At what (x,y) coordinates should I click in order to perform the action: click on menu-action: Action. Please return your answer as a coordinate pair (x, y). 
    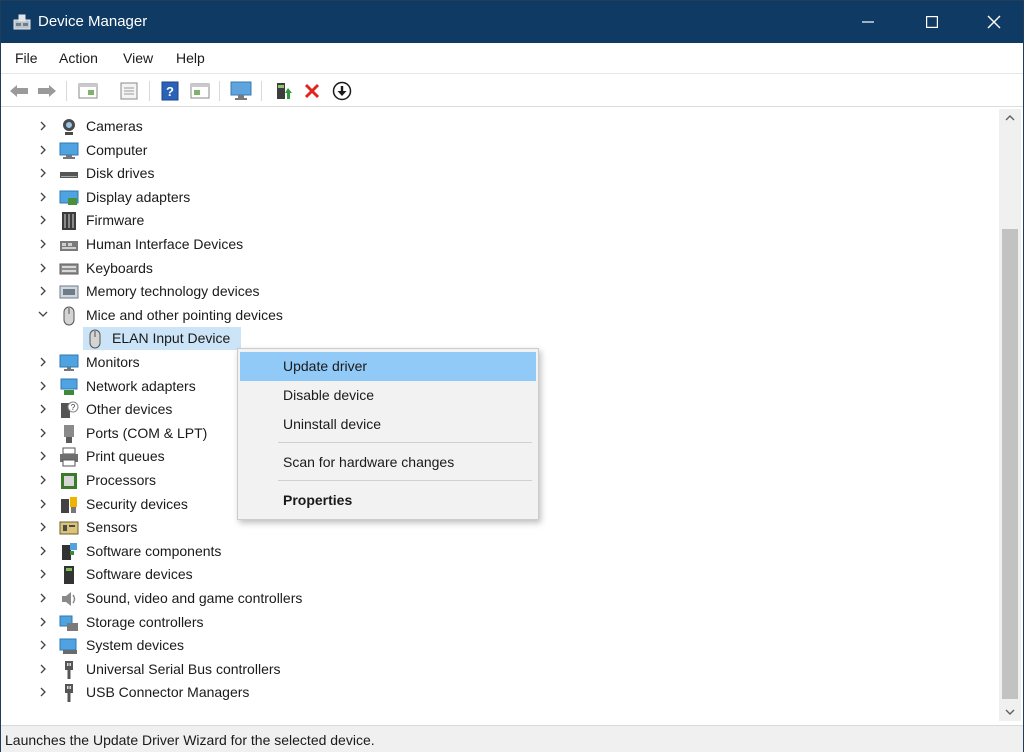
    Looking at the image, I should click on (78, 58).